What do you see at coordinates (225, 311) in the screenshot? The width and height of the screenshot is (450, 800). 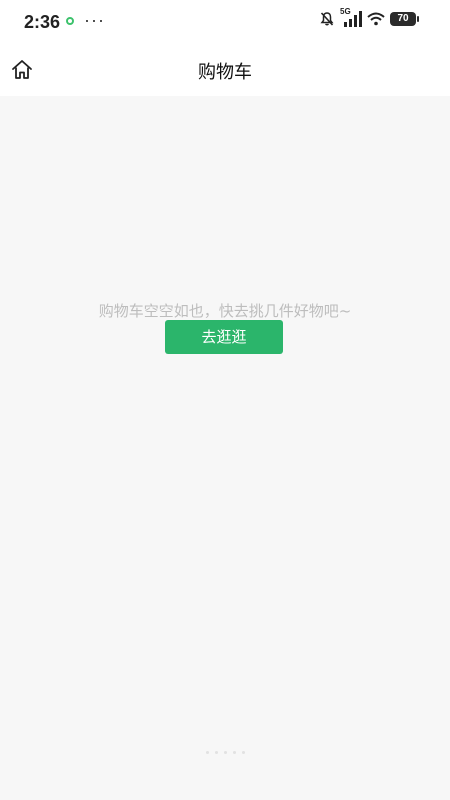 I see `empty-cart-message: 购物车空空如也，快去挑几件好物吧~` at bounding box center [225, 311].